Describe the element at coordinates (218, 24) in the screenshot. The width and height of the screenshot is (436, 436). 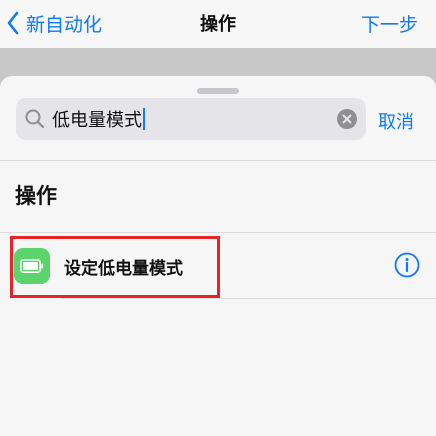
I see `navigation-bar: 新自动化 操作 下一步` at that location.